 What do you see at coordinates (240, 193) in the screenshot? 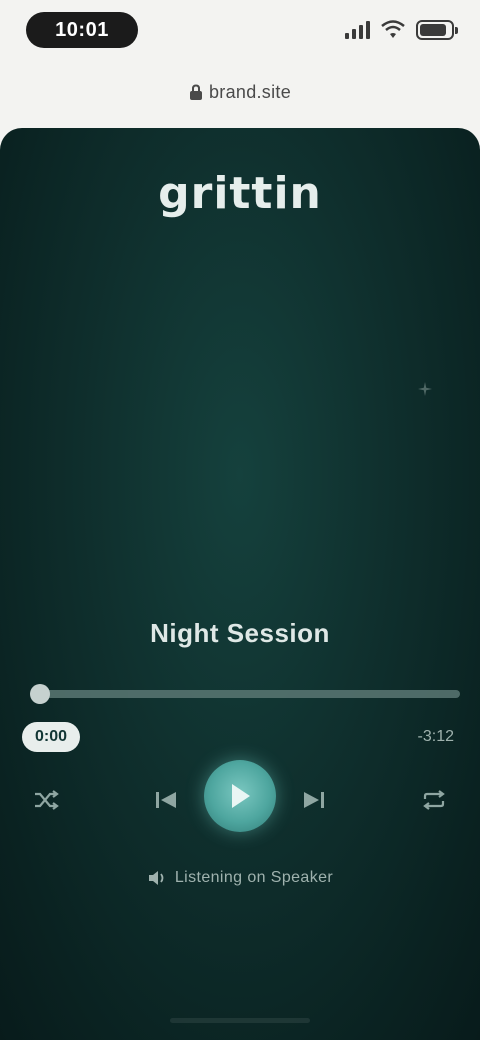
I see `brand-logo: grittin` at bounding box center [240, 193].